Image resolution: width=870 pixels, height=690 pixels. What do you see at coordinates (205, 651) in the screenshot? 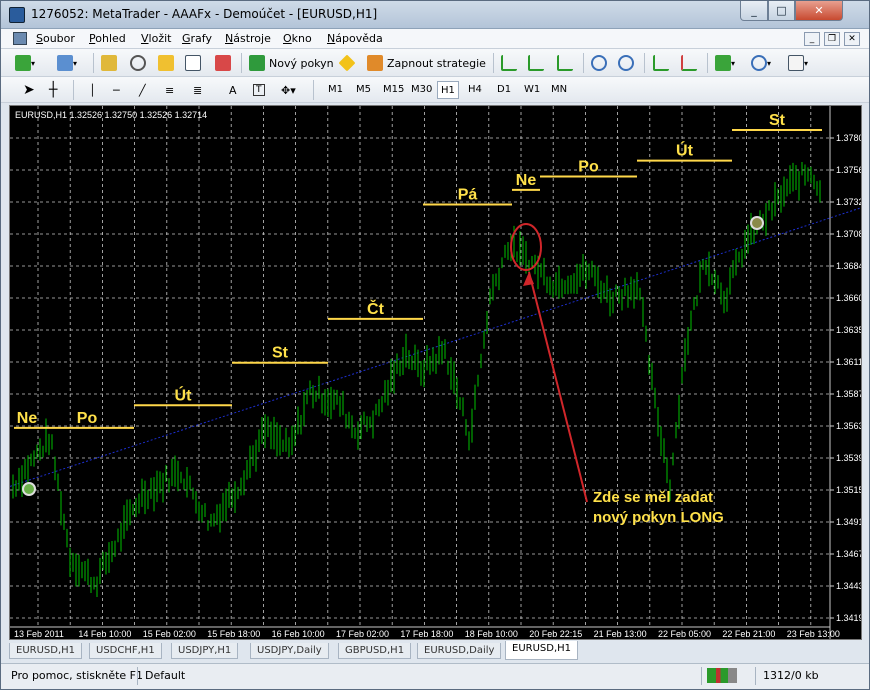
I see `tab-usdjpy-h1: USDJPY,H1` at bounding box center [205, 651].